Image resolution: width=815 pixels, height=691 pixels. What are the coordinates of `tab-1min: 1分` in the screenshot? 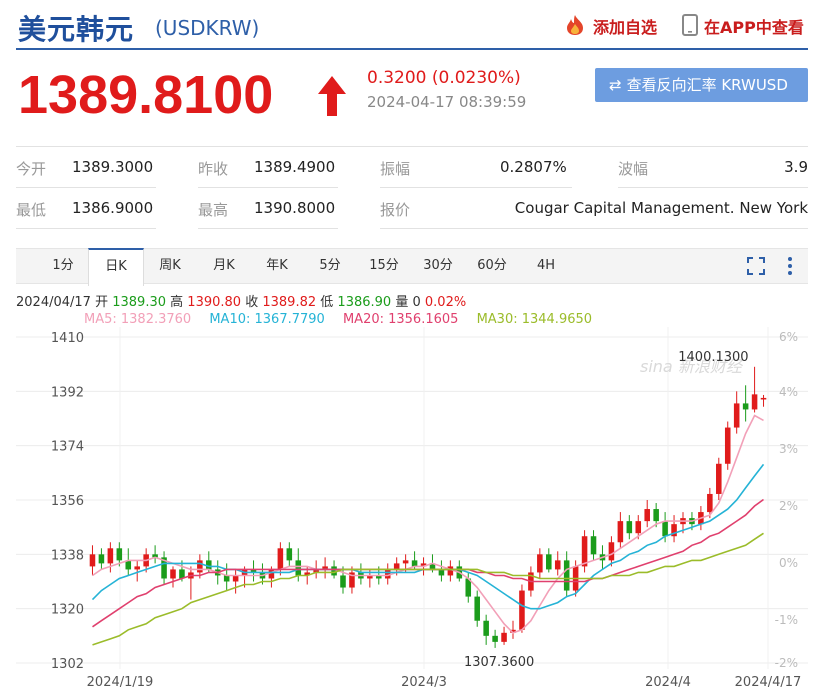 It's located at (63, 266).